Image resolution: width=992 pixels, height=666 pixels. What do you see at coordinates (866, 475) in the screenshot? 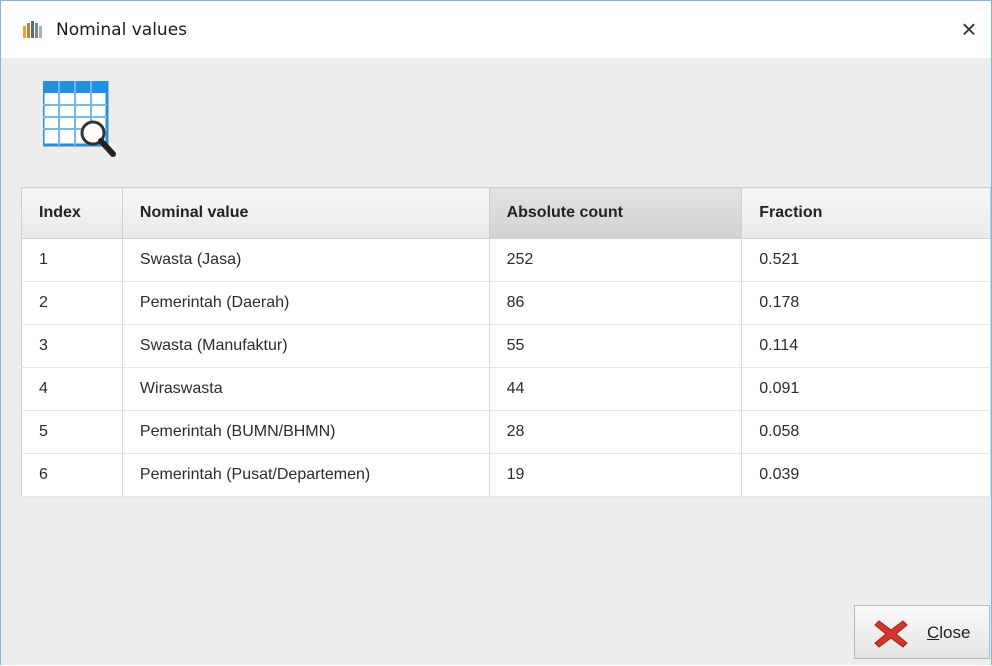
I see `cell-fraction: 0.039` at bounding box center [866, 475].